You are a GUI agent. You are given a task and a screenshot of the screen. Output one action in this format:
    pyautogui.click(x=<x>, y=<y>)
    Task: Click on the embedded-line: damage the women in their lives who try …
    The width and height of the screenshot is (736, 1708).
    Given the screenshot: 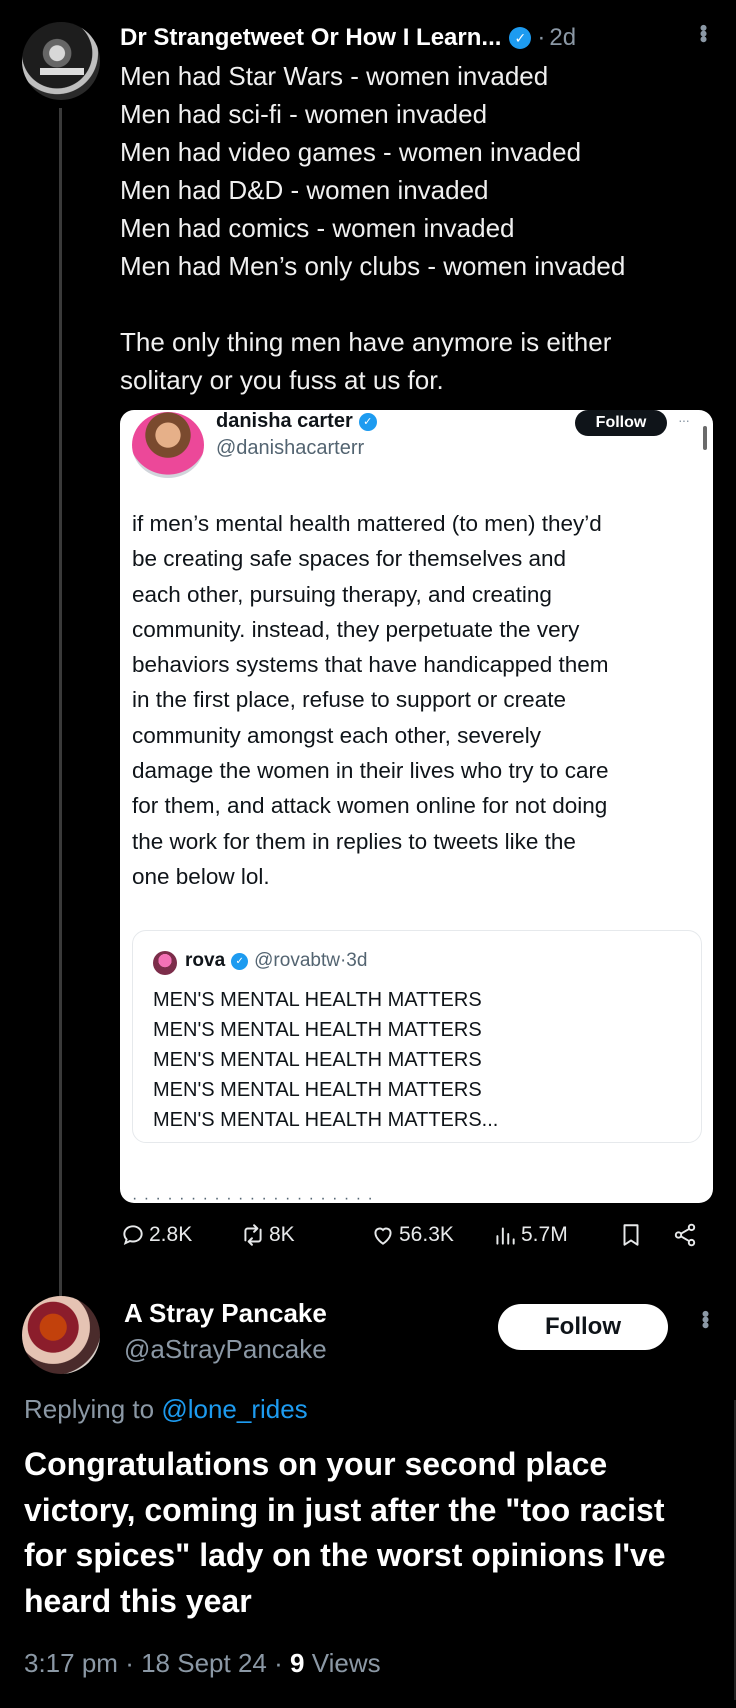 What is the action you would take?
    pyautogui.click(x=370, y=771)
    